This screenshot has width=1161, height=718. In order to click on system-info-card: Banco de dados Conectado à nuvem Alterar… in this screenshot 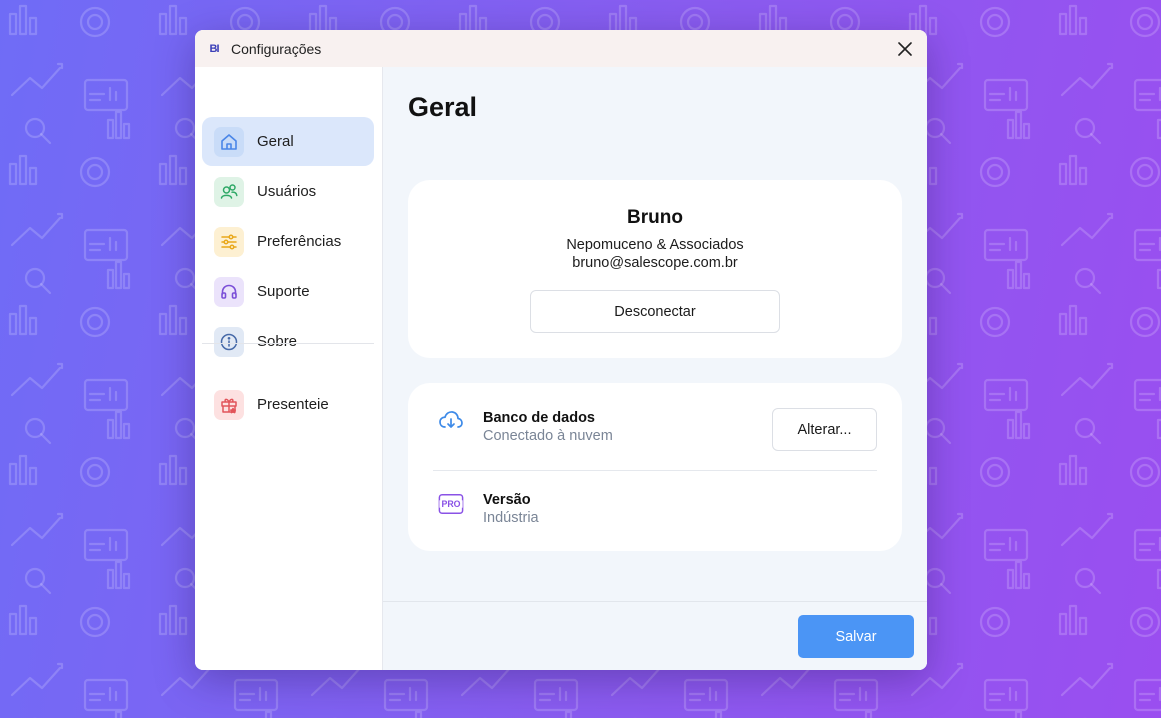, I will do `click(655, 467)`.